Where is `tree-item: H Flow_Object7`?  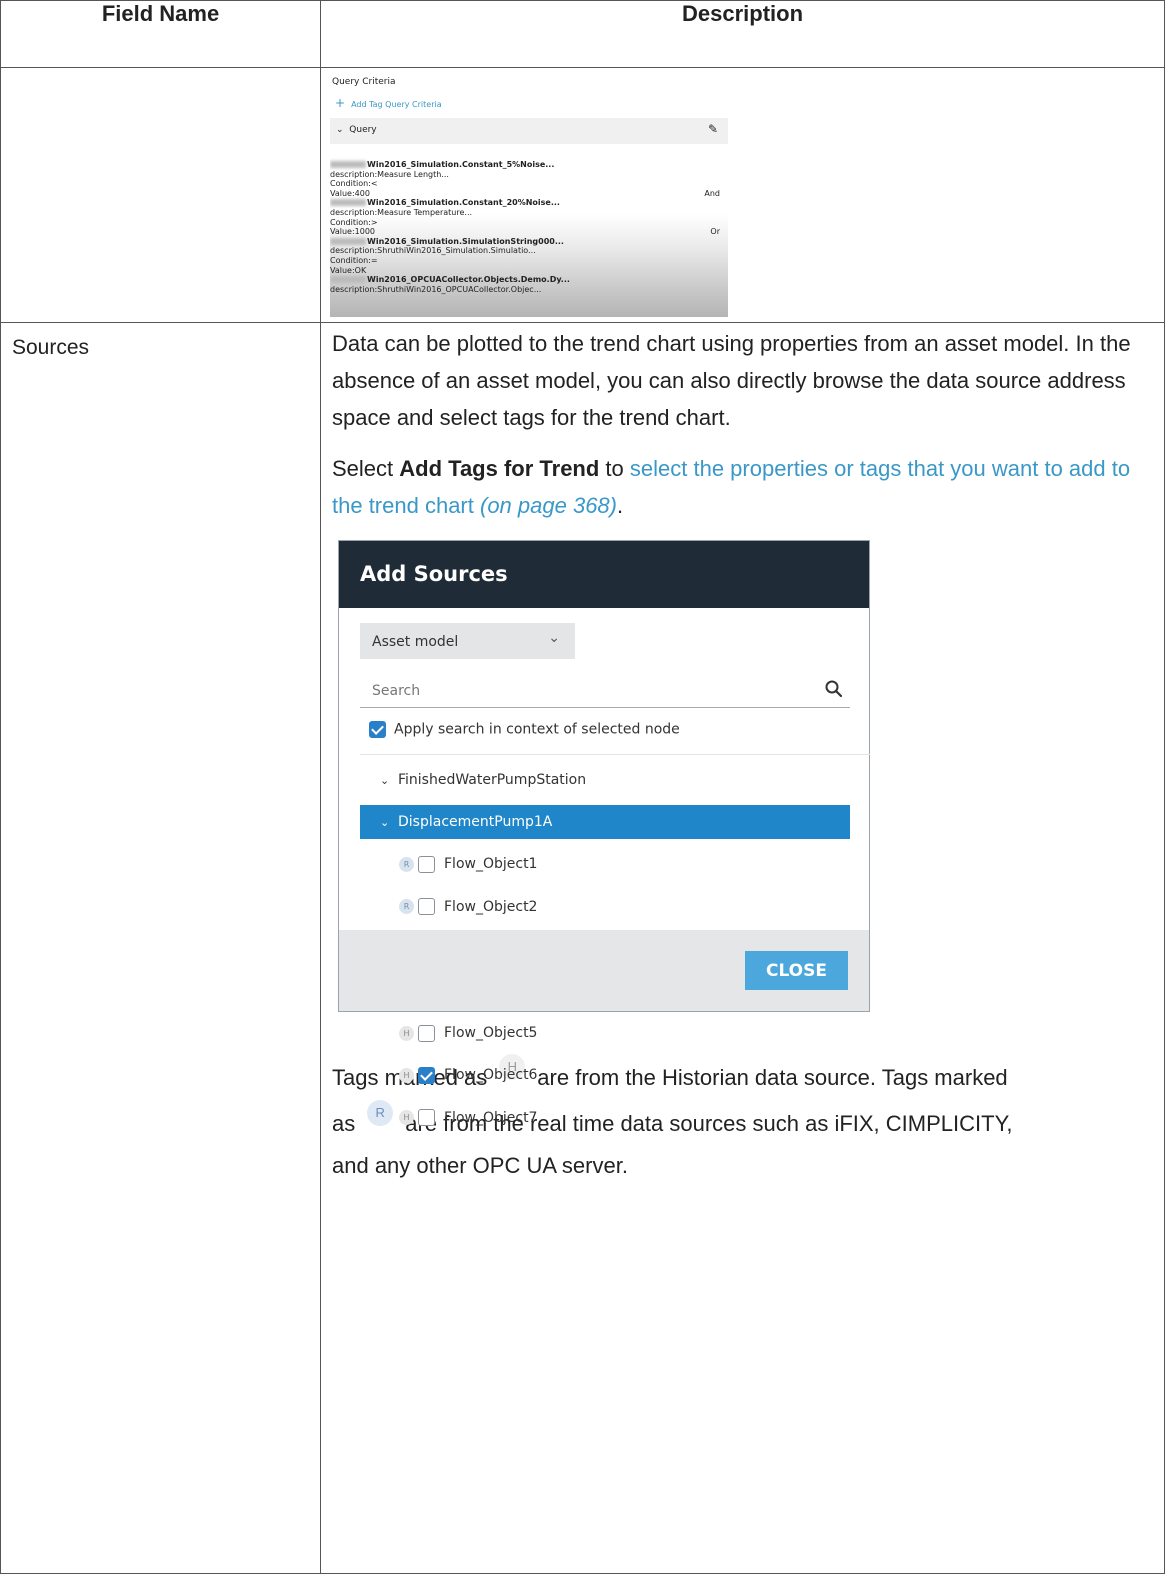 tree-item: H Flow_Object7 is located at coordinates (605, 1118).